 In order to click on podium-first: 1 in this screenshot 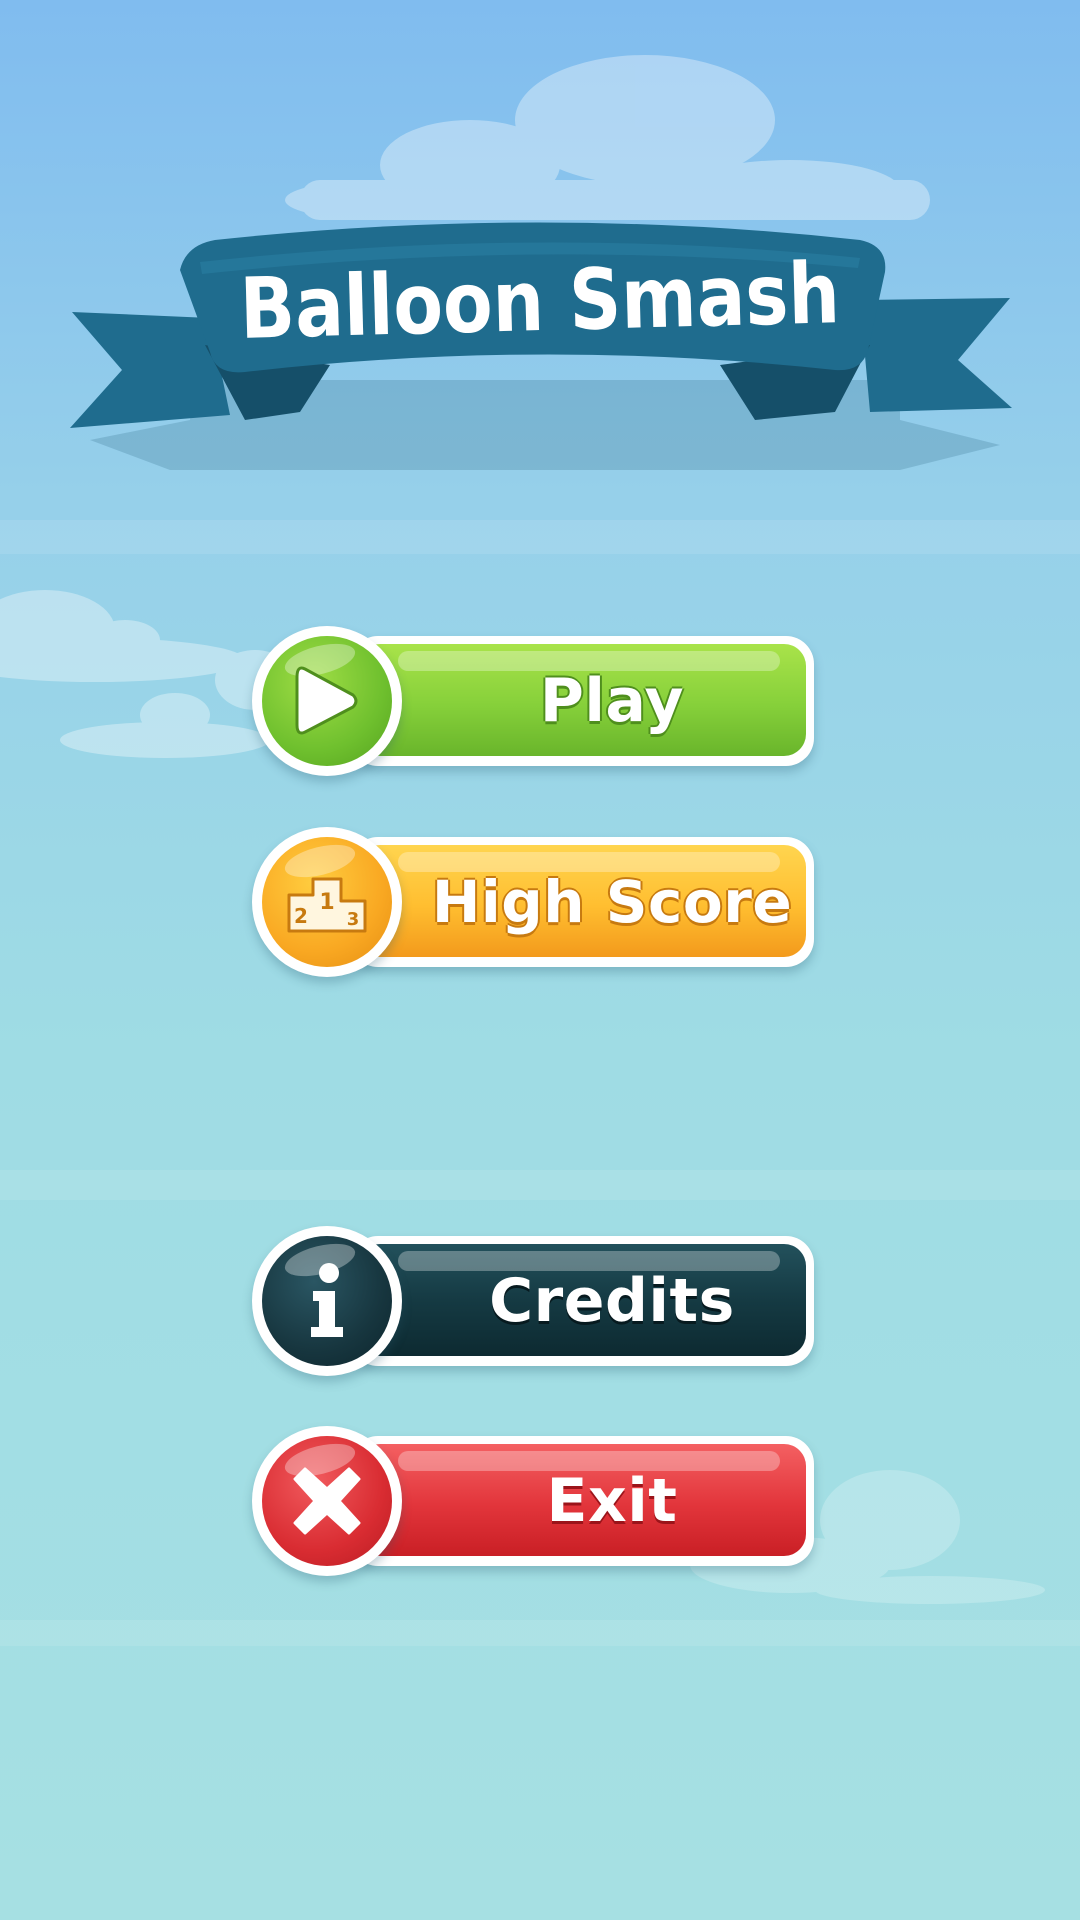, I will do `click(326, 902)`.